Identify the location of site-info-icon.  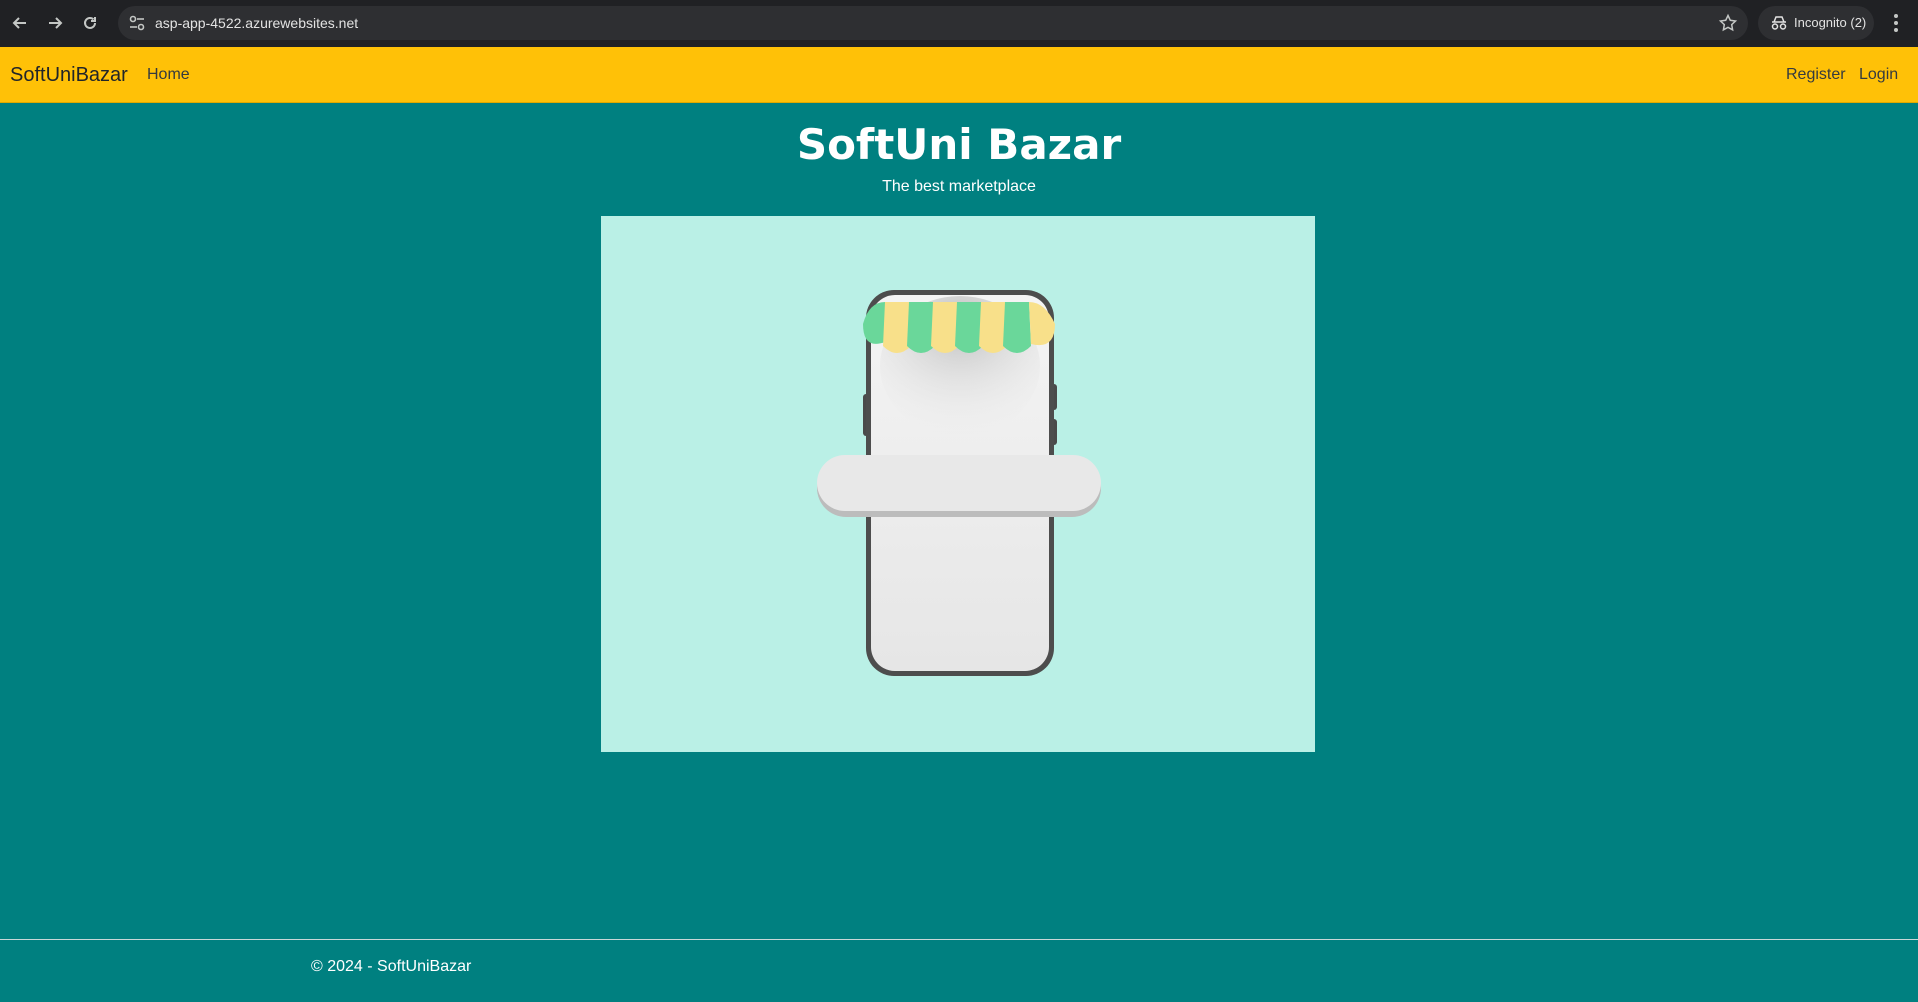
(137, 23).